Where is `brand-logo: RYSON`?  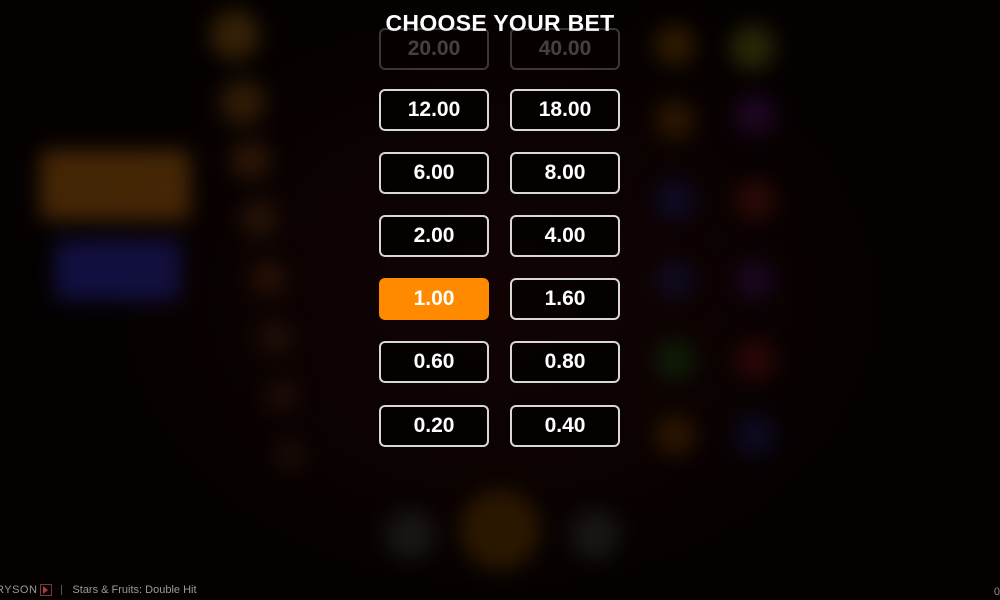
brand-logo: RYSON is located at coordinates (27, 590).